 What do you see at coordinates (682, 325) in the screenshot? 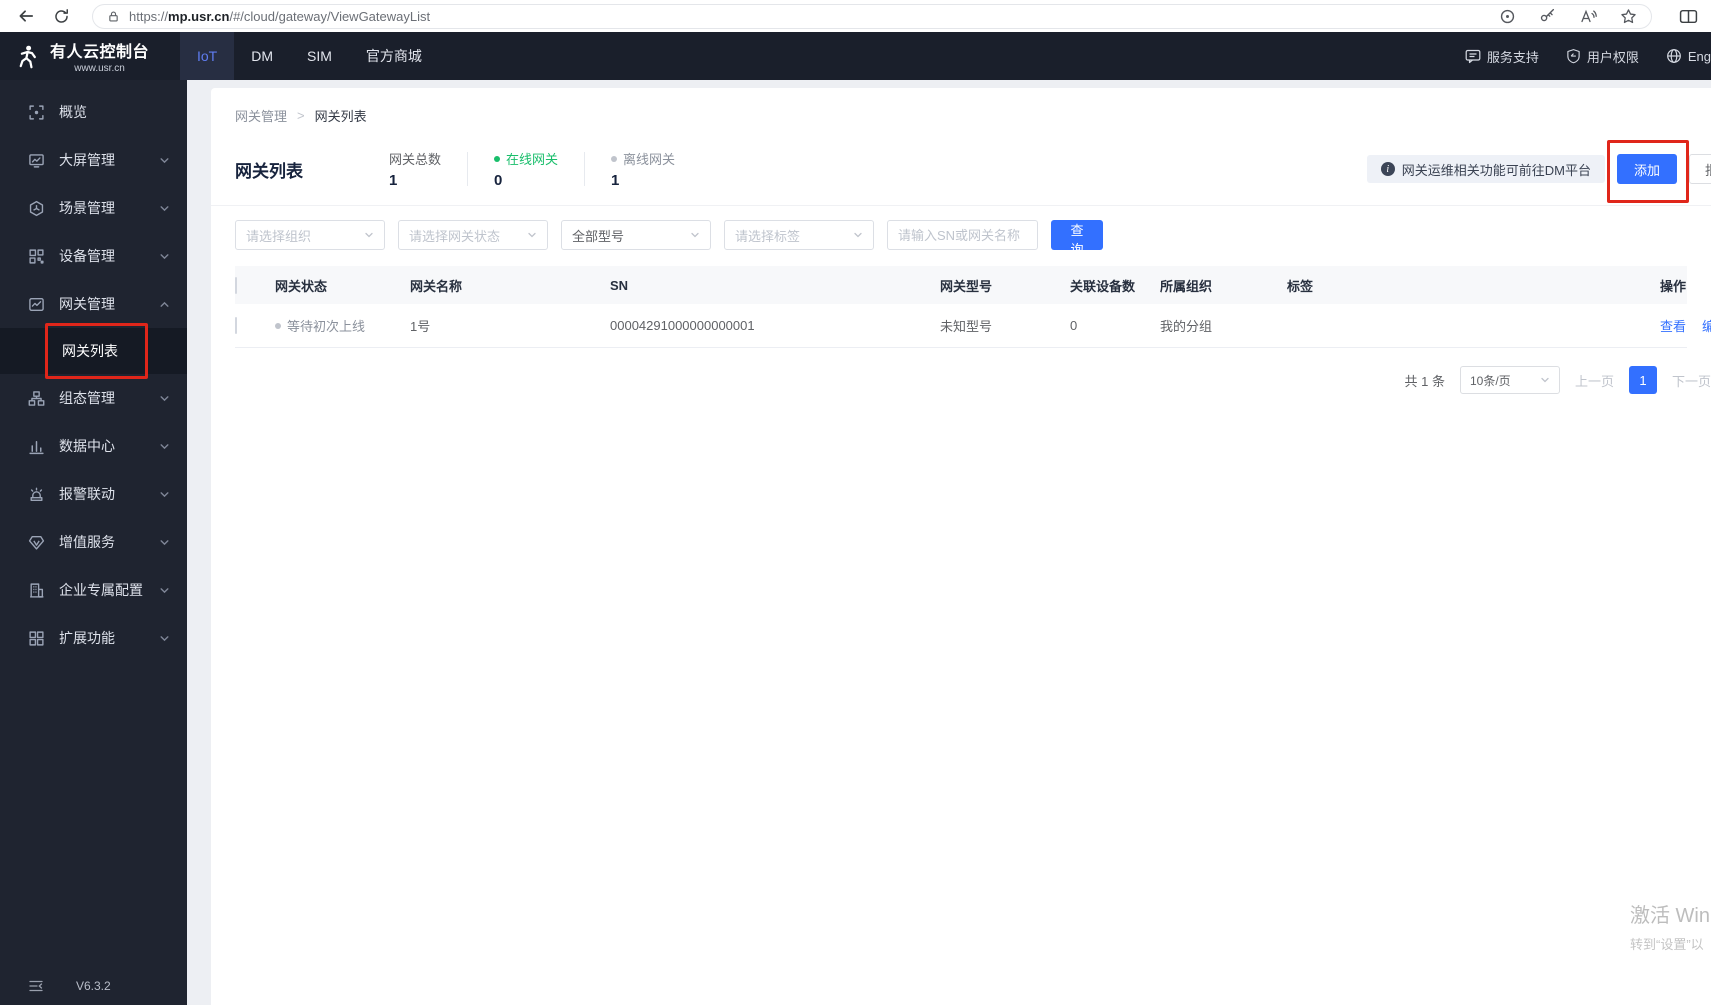
I see `sn-cell: 00004291000000000001` at bounding box center [682, 325].